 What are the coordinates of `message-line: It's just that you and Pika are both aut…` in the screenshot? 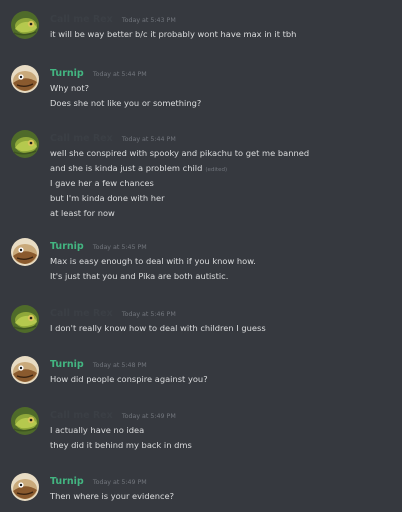 It's located at (139, 276).